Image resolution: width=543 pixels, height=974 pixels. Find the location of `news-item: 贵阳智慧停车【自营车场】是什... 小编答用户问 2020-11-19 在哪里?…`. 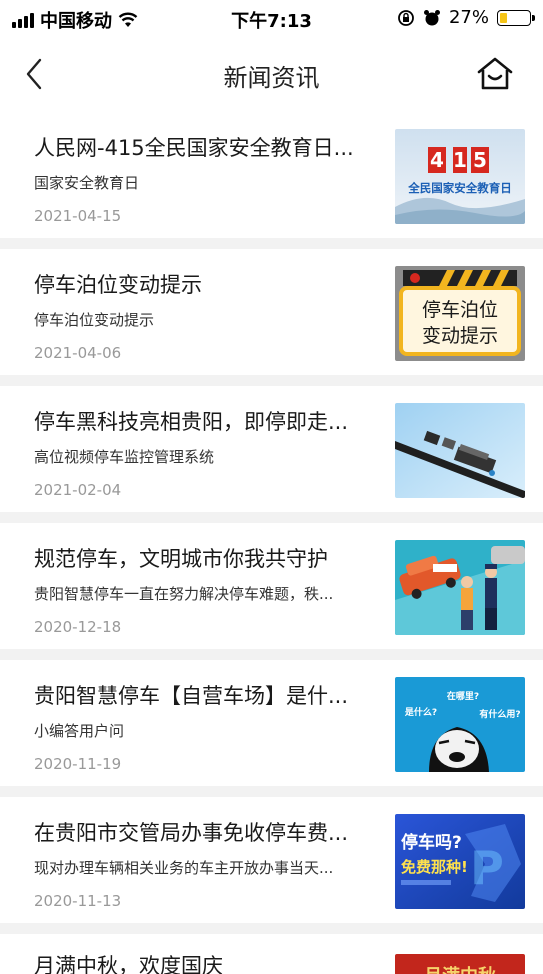

news-item: 贵阳智慧停车【自营车场】是什... 小编答用户问 2020-11-19 在哪里?… is located at coordinates (271, 723).